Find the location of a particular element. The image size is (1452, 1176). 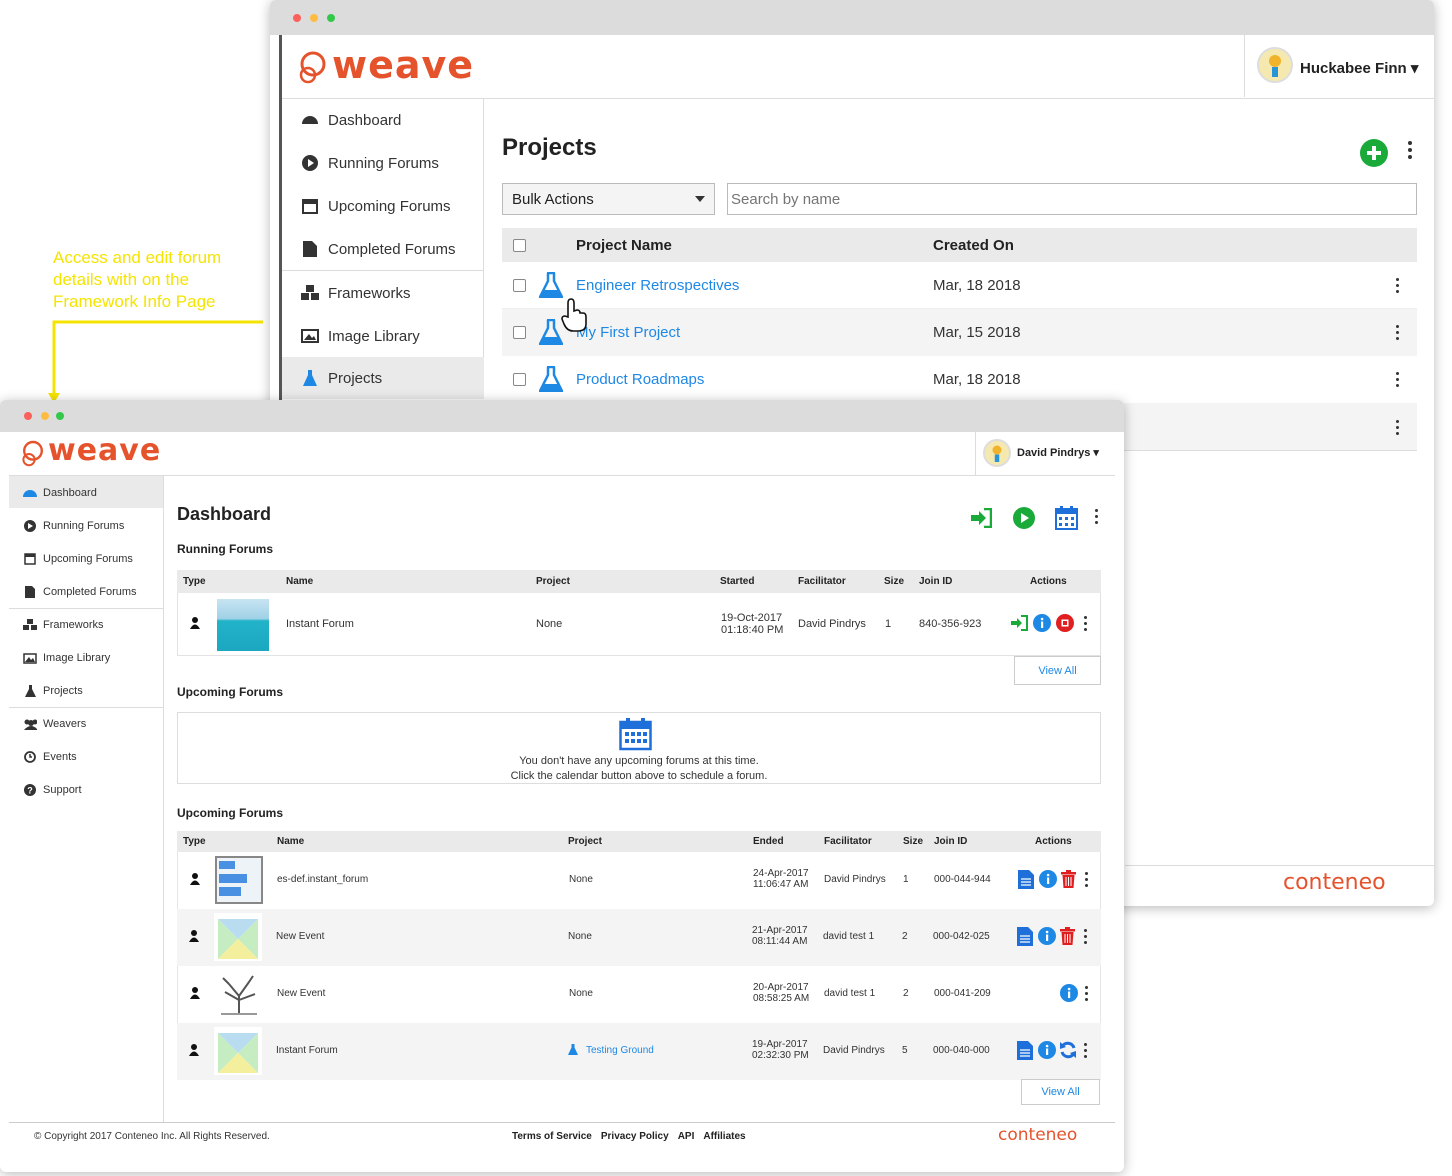

user-menu: Huckabee Finn ▾ is located at coordinates (1359, 68).